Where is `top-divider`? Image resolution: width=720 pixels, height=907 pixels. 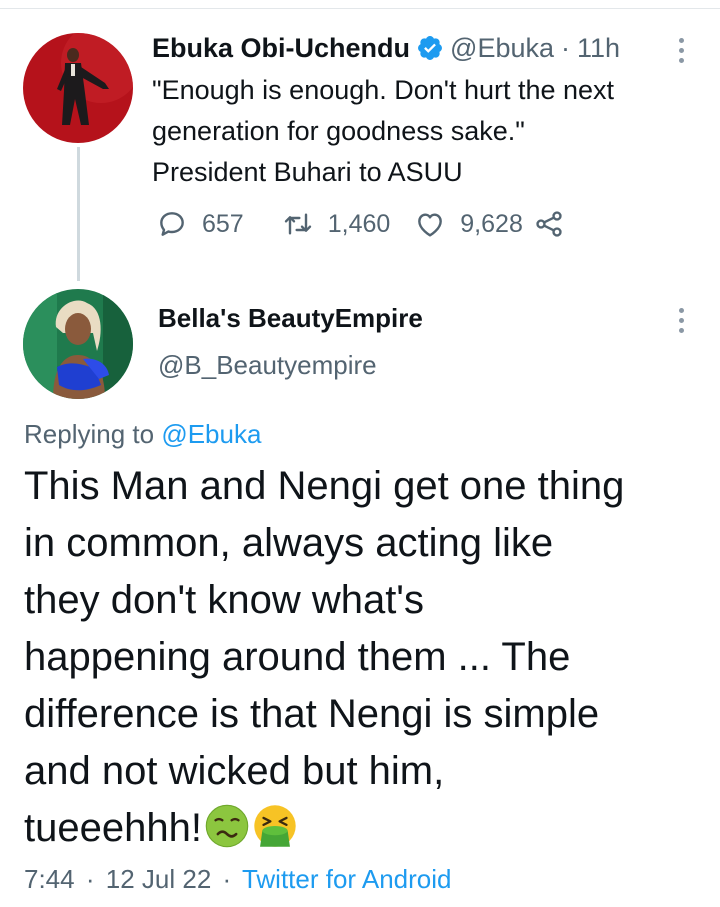
top-divider is located at coordinates (360, 8).